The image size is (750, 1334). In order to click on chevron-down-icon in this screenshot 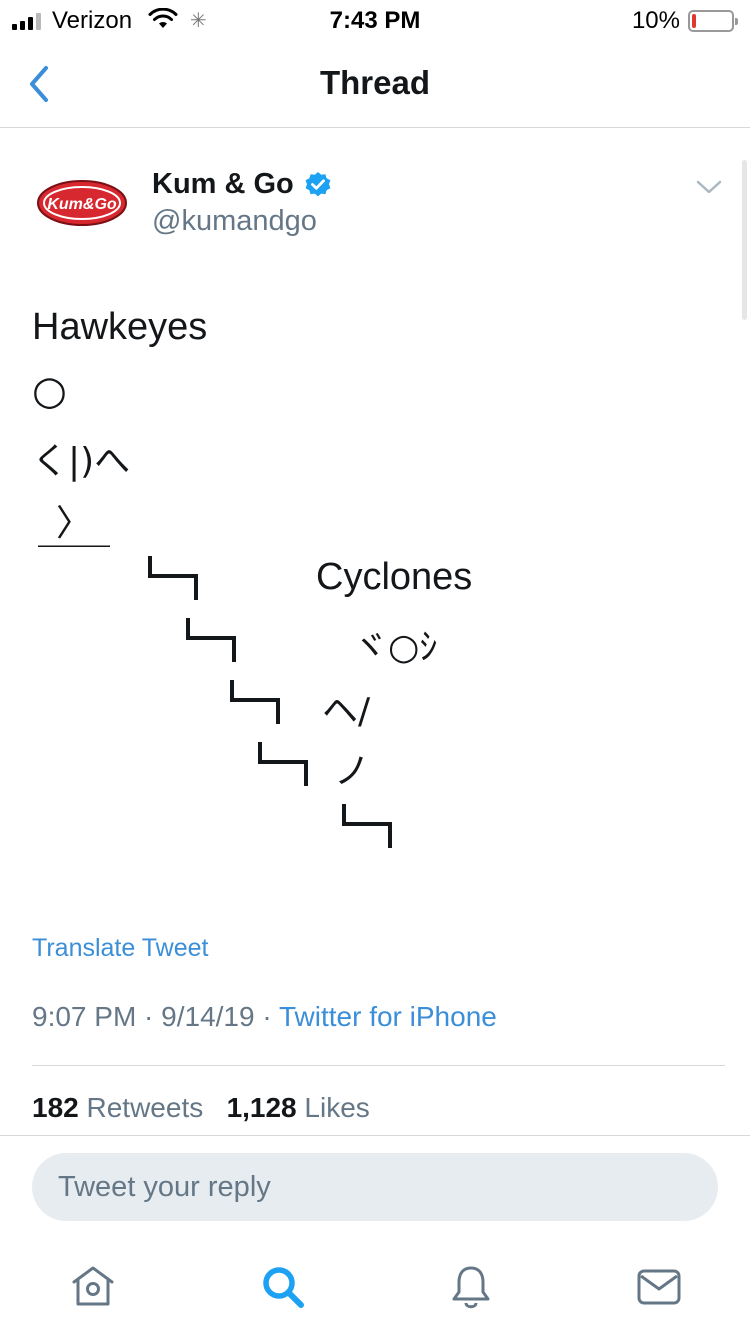, I will do `click(709, 187)`.